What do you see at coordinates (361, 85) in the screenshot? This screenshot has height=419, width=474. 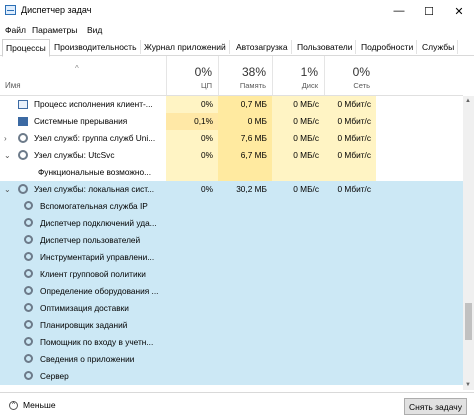 I see `network-label: Сеть` at bounding box center [361, 85].